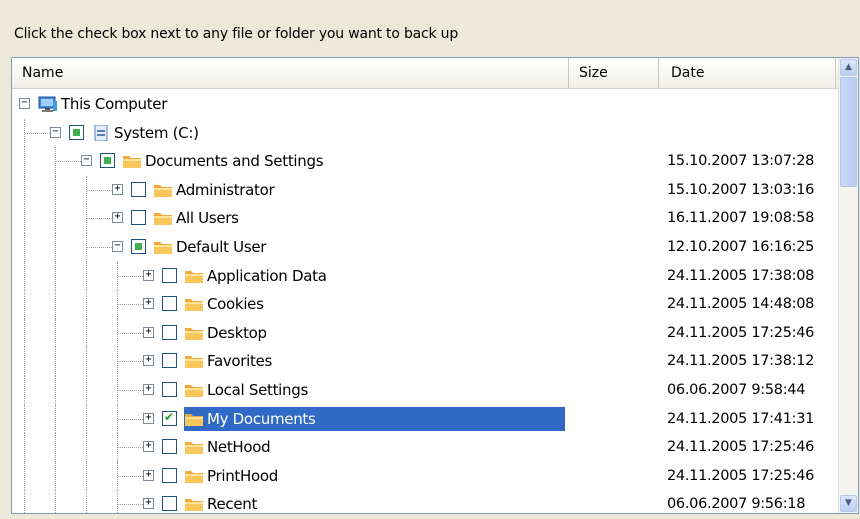  I want to click on tree-item-label: Default User, so click(221, 247).